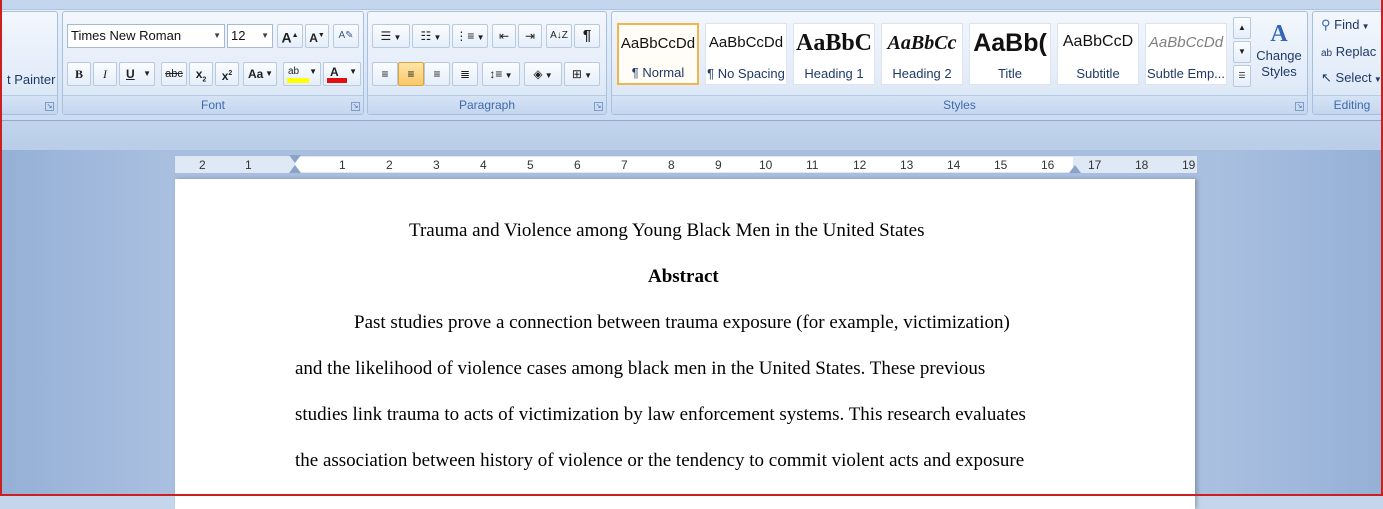 The image size is (1383, 509). I want to click on change-case-button: Aa ▼, so click(260, 74).